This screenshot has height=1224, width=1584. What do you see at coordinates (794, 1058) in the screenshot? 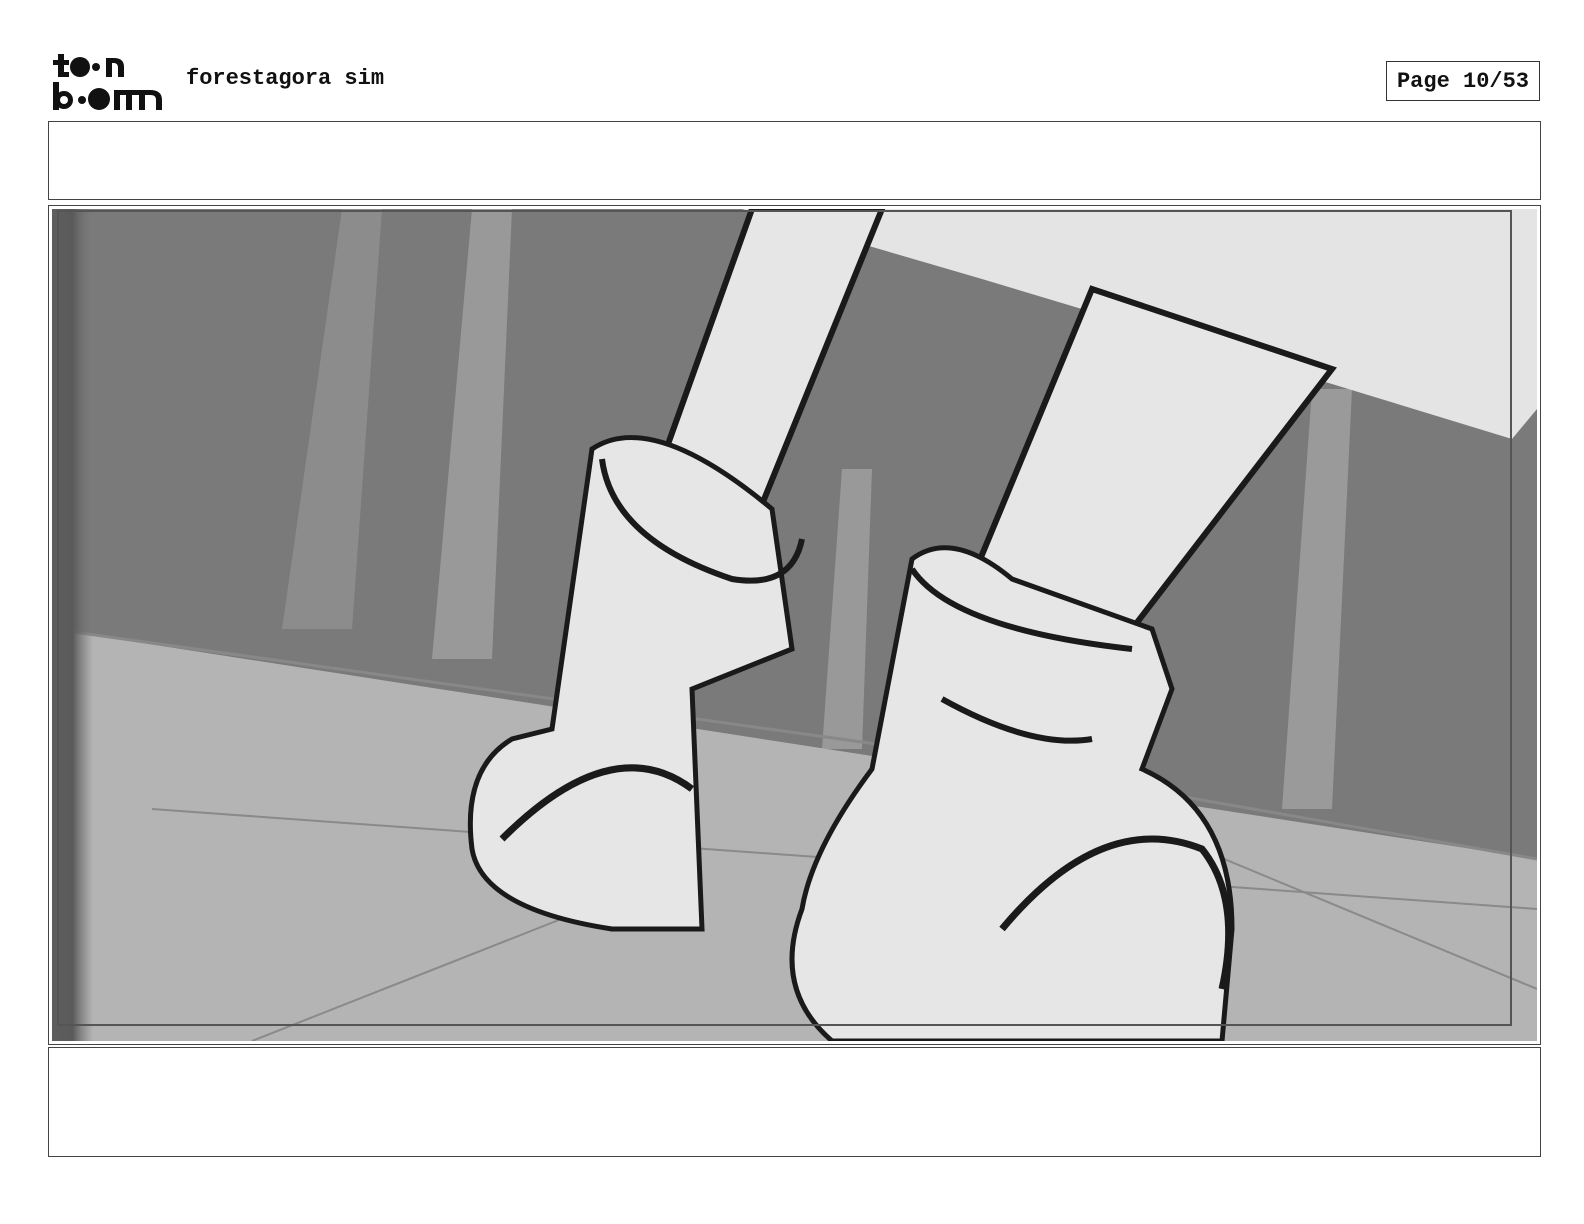
I see `action-notes` at bounding box center [794, 1058].